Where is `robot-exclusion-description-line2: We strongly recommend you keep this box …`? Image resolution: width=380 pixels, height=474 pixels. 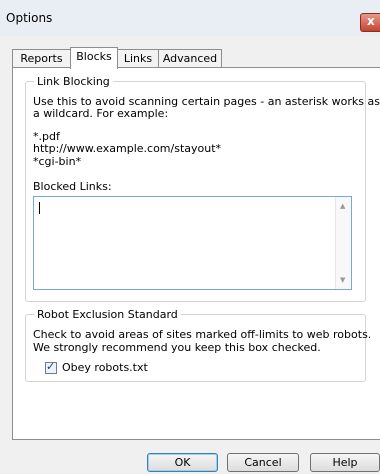 robot-exclusion-description-line2: We strongly recommend you keep this box … is located at coordinates (177, 347).